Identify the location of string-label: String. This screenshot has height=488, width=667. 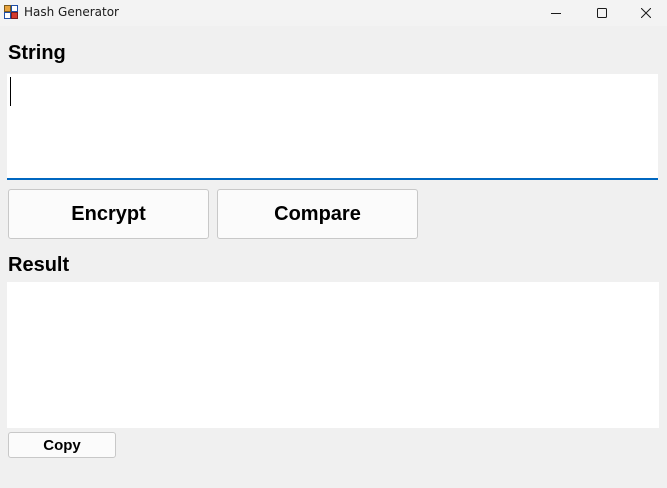
(37, 53).